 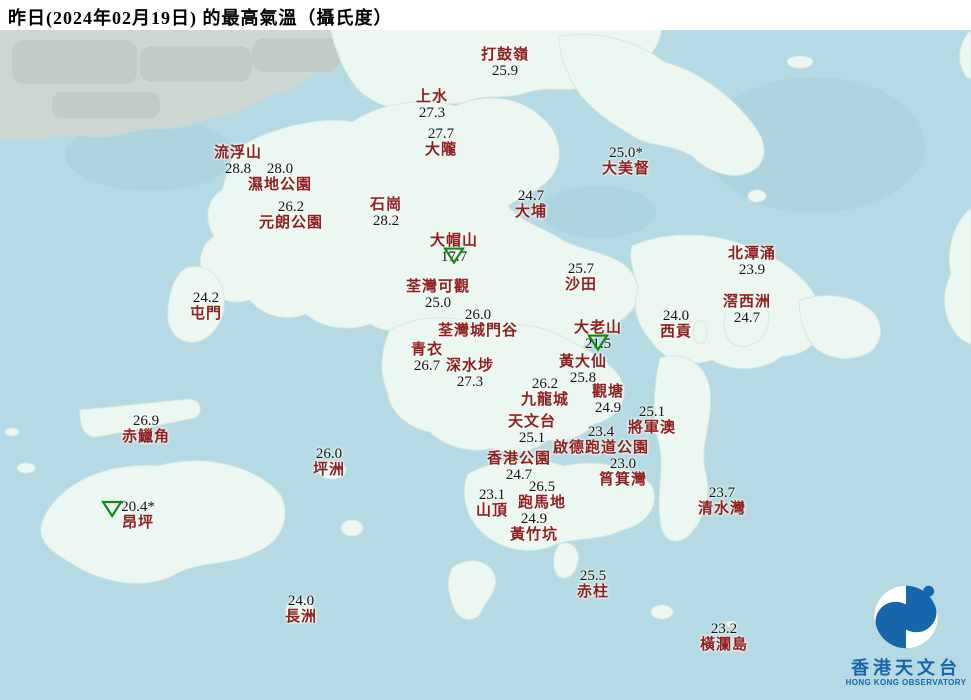 What do you see at coordinates (137, 523) in the screenshot?
I see `station-name: 昂坪` at bounding box center [137, 523].